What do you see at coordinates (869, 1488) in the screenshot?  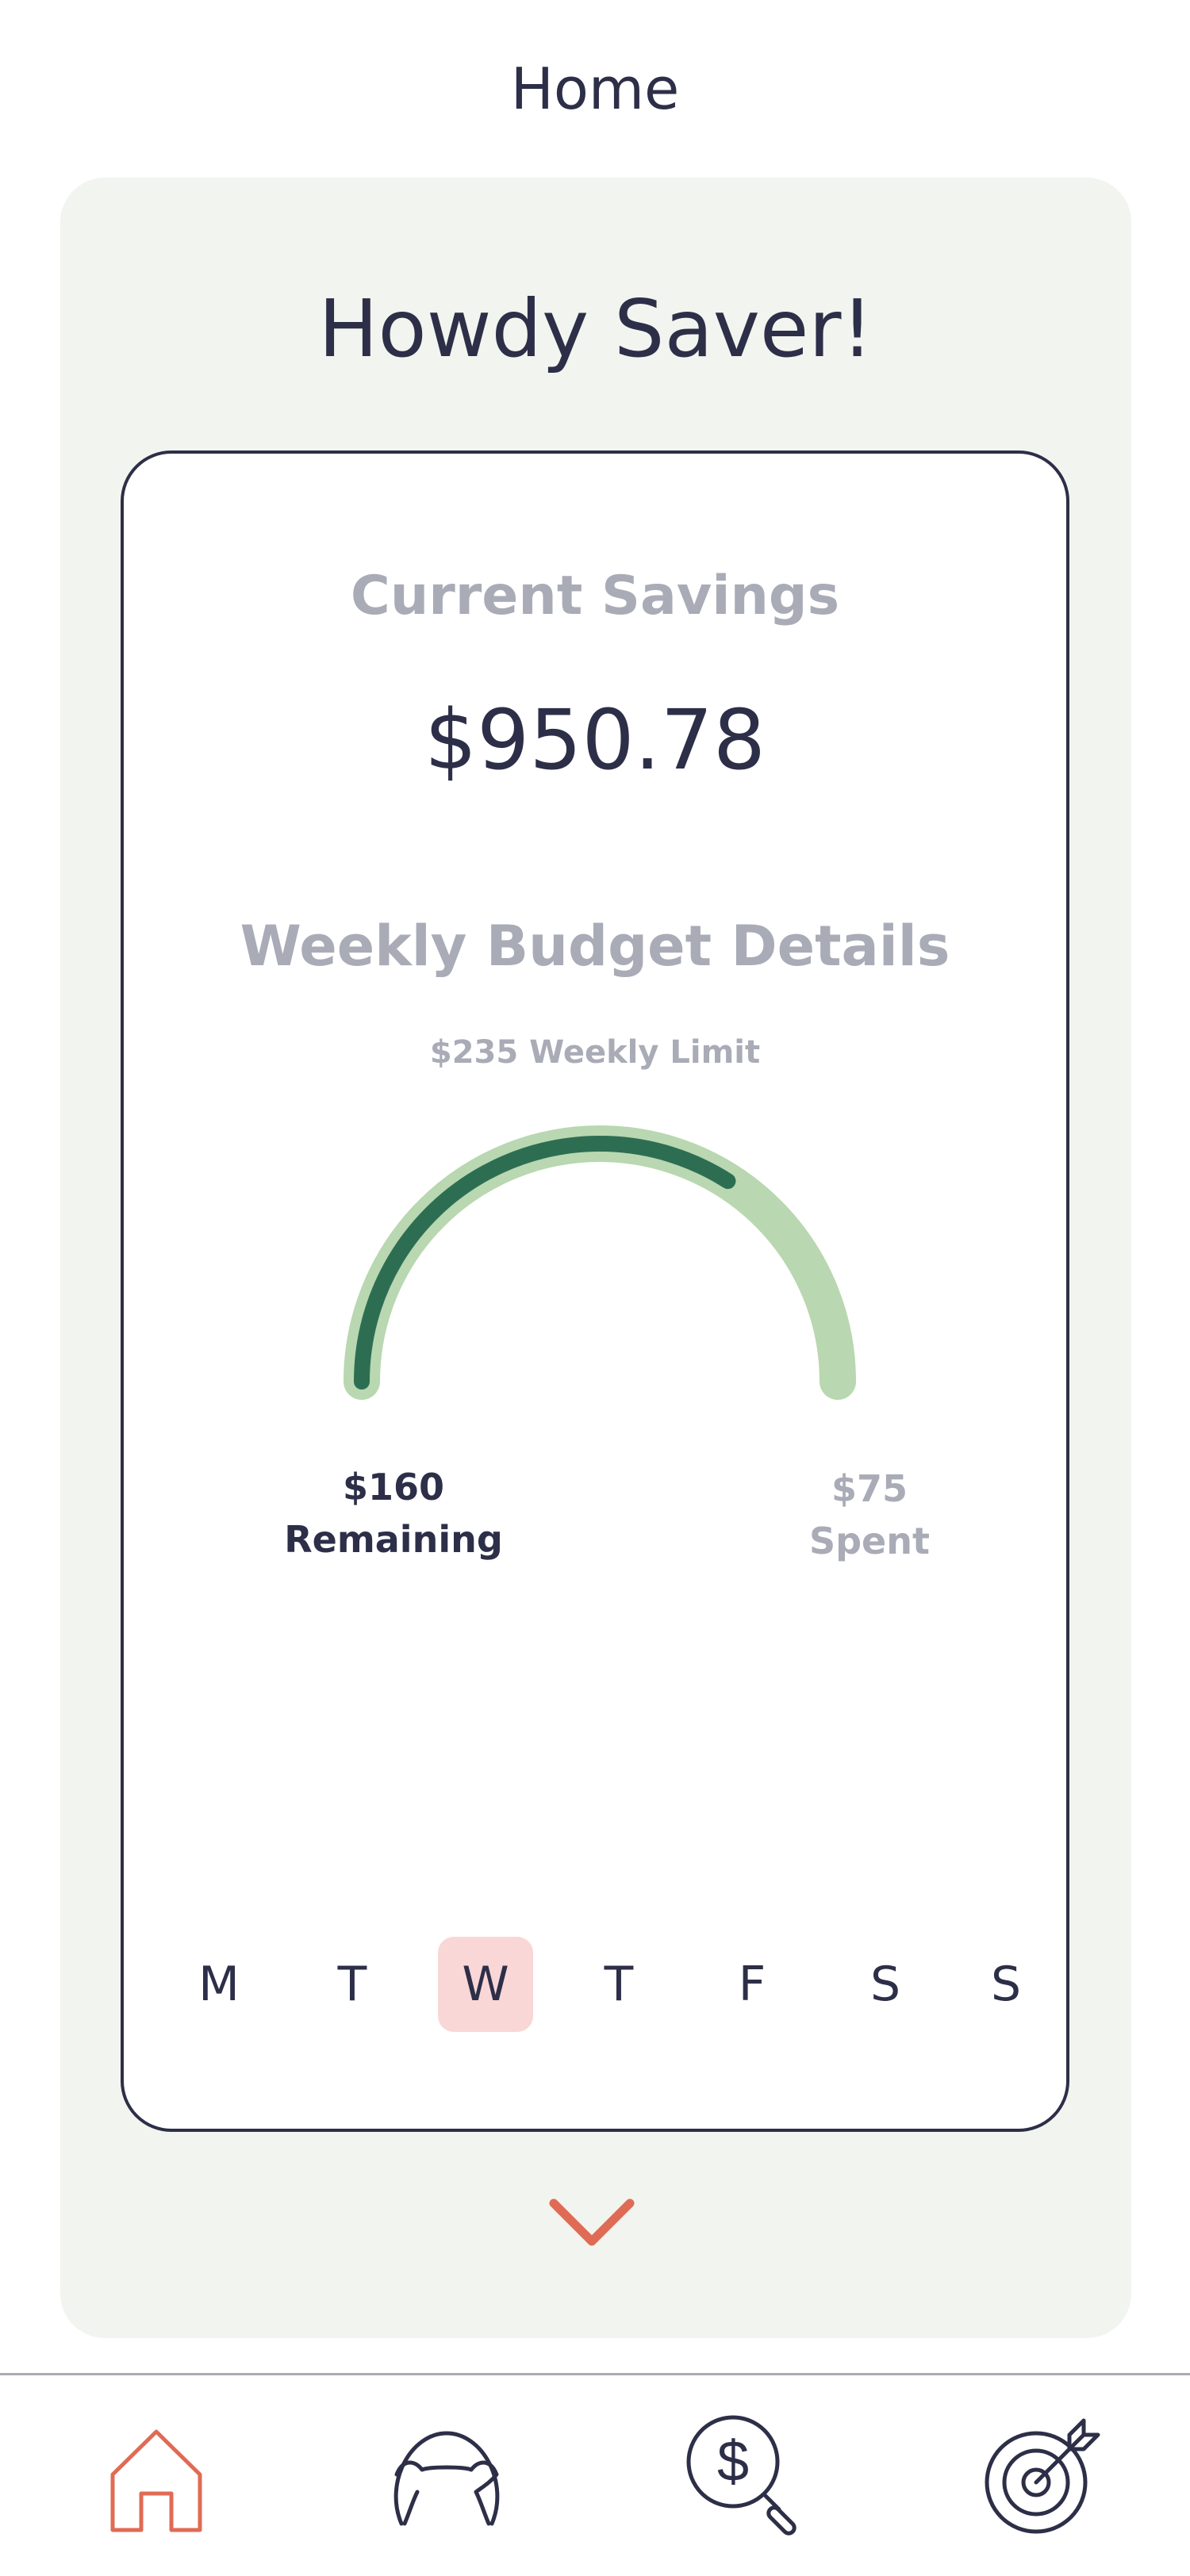 I see `spent-value: $75` at bounding box center [869, 1488].